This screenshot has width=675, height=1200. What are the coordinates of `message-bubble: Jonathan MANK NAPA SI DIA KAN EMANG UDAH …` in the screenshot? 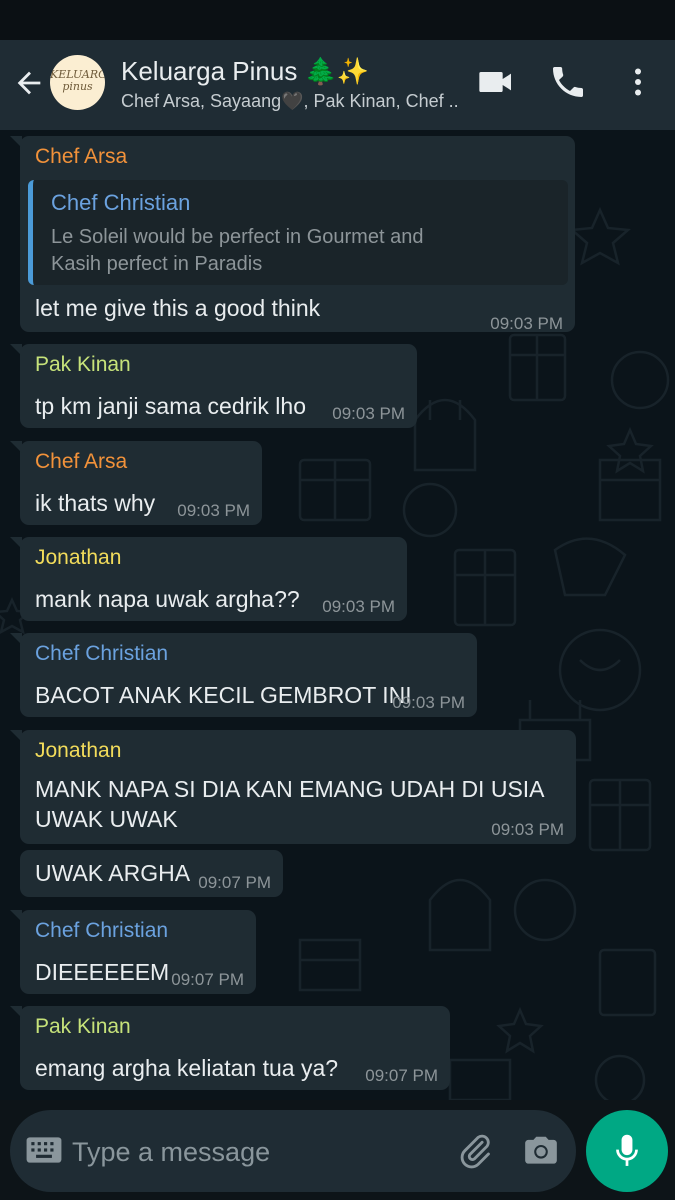 It's located at (293, 787).